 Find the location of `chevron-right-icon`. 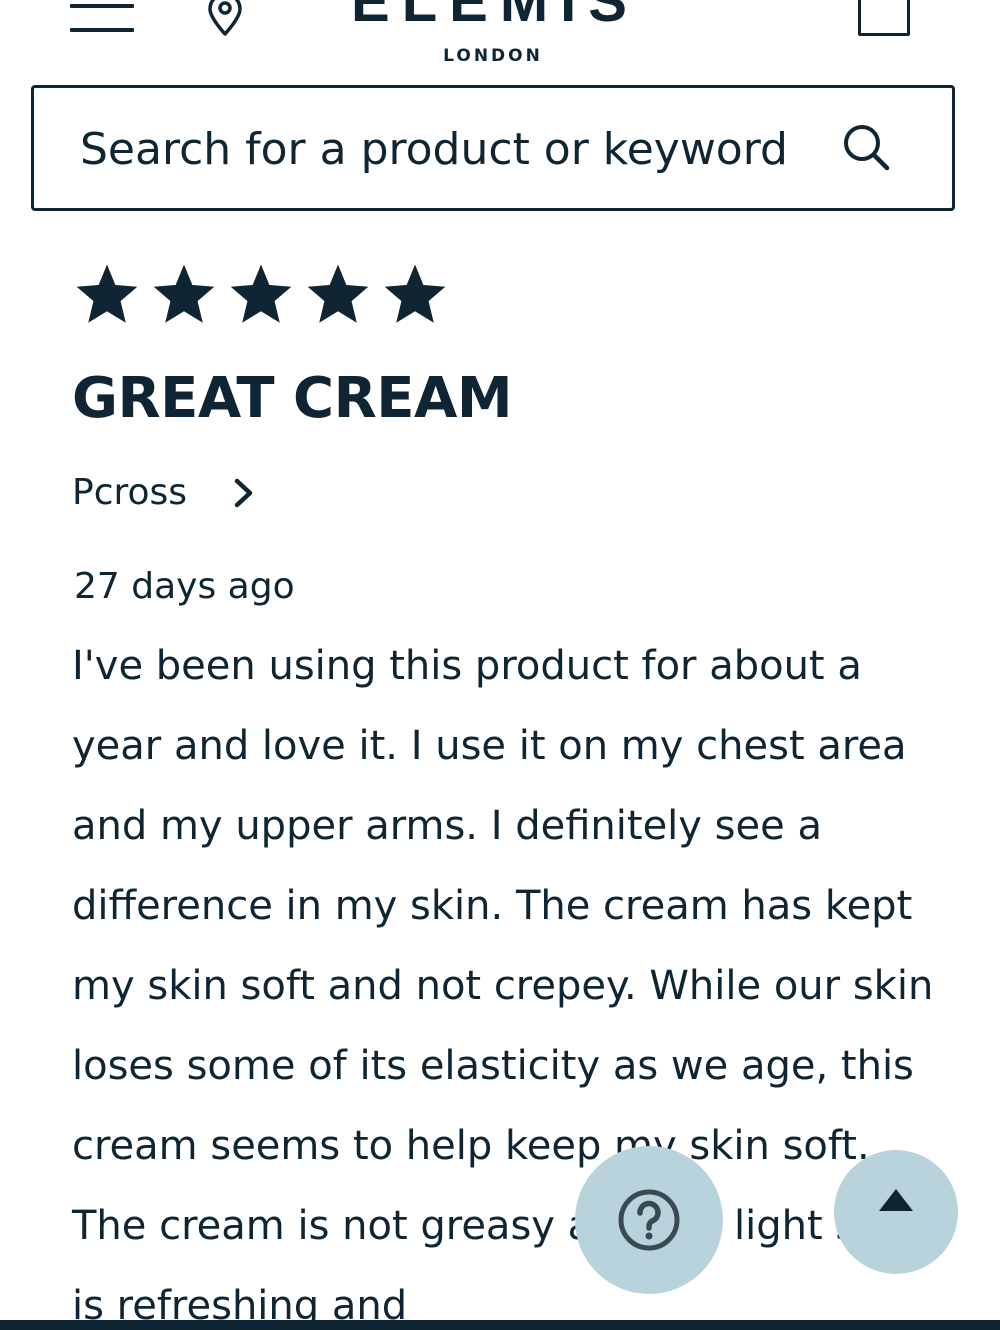

chevron-right-icon is located at coordinates (244, 493).